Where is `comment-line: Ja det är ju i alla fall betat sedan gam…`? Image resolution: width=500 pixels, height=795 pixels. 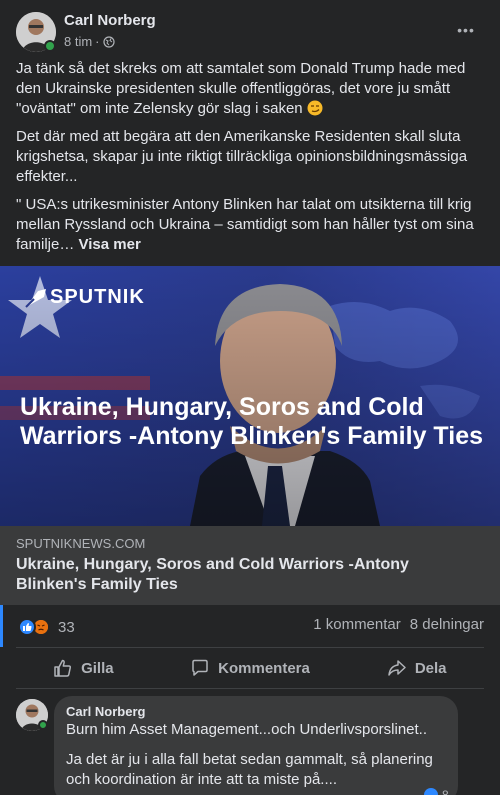 comment-line: Ja det är ju i alla fall betat sedan gam… is located at coordinates (249, 769).